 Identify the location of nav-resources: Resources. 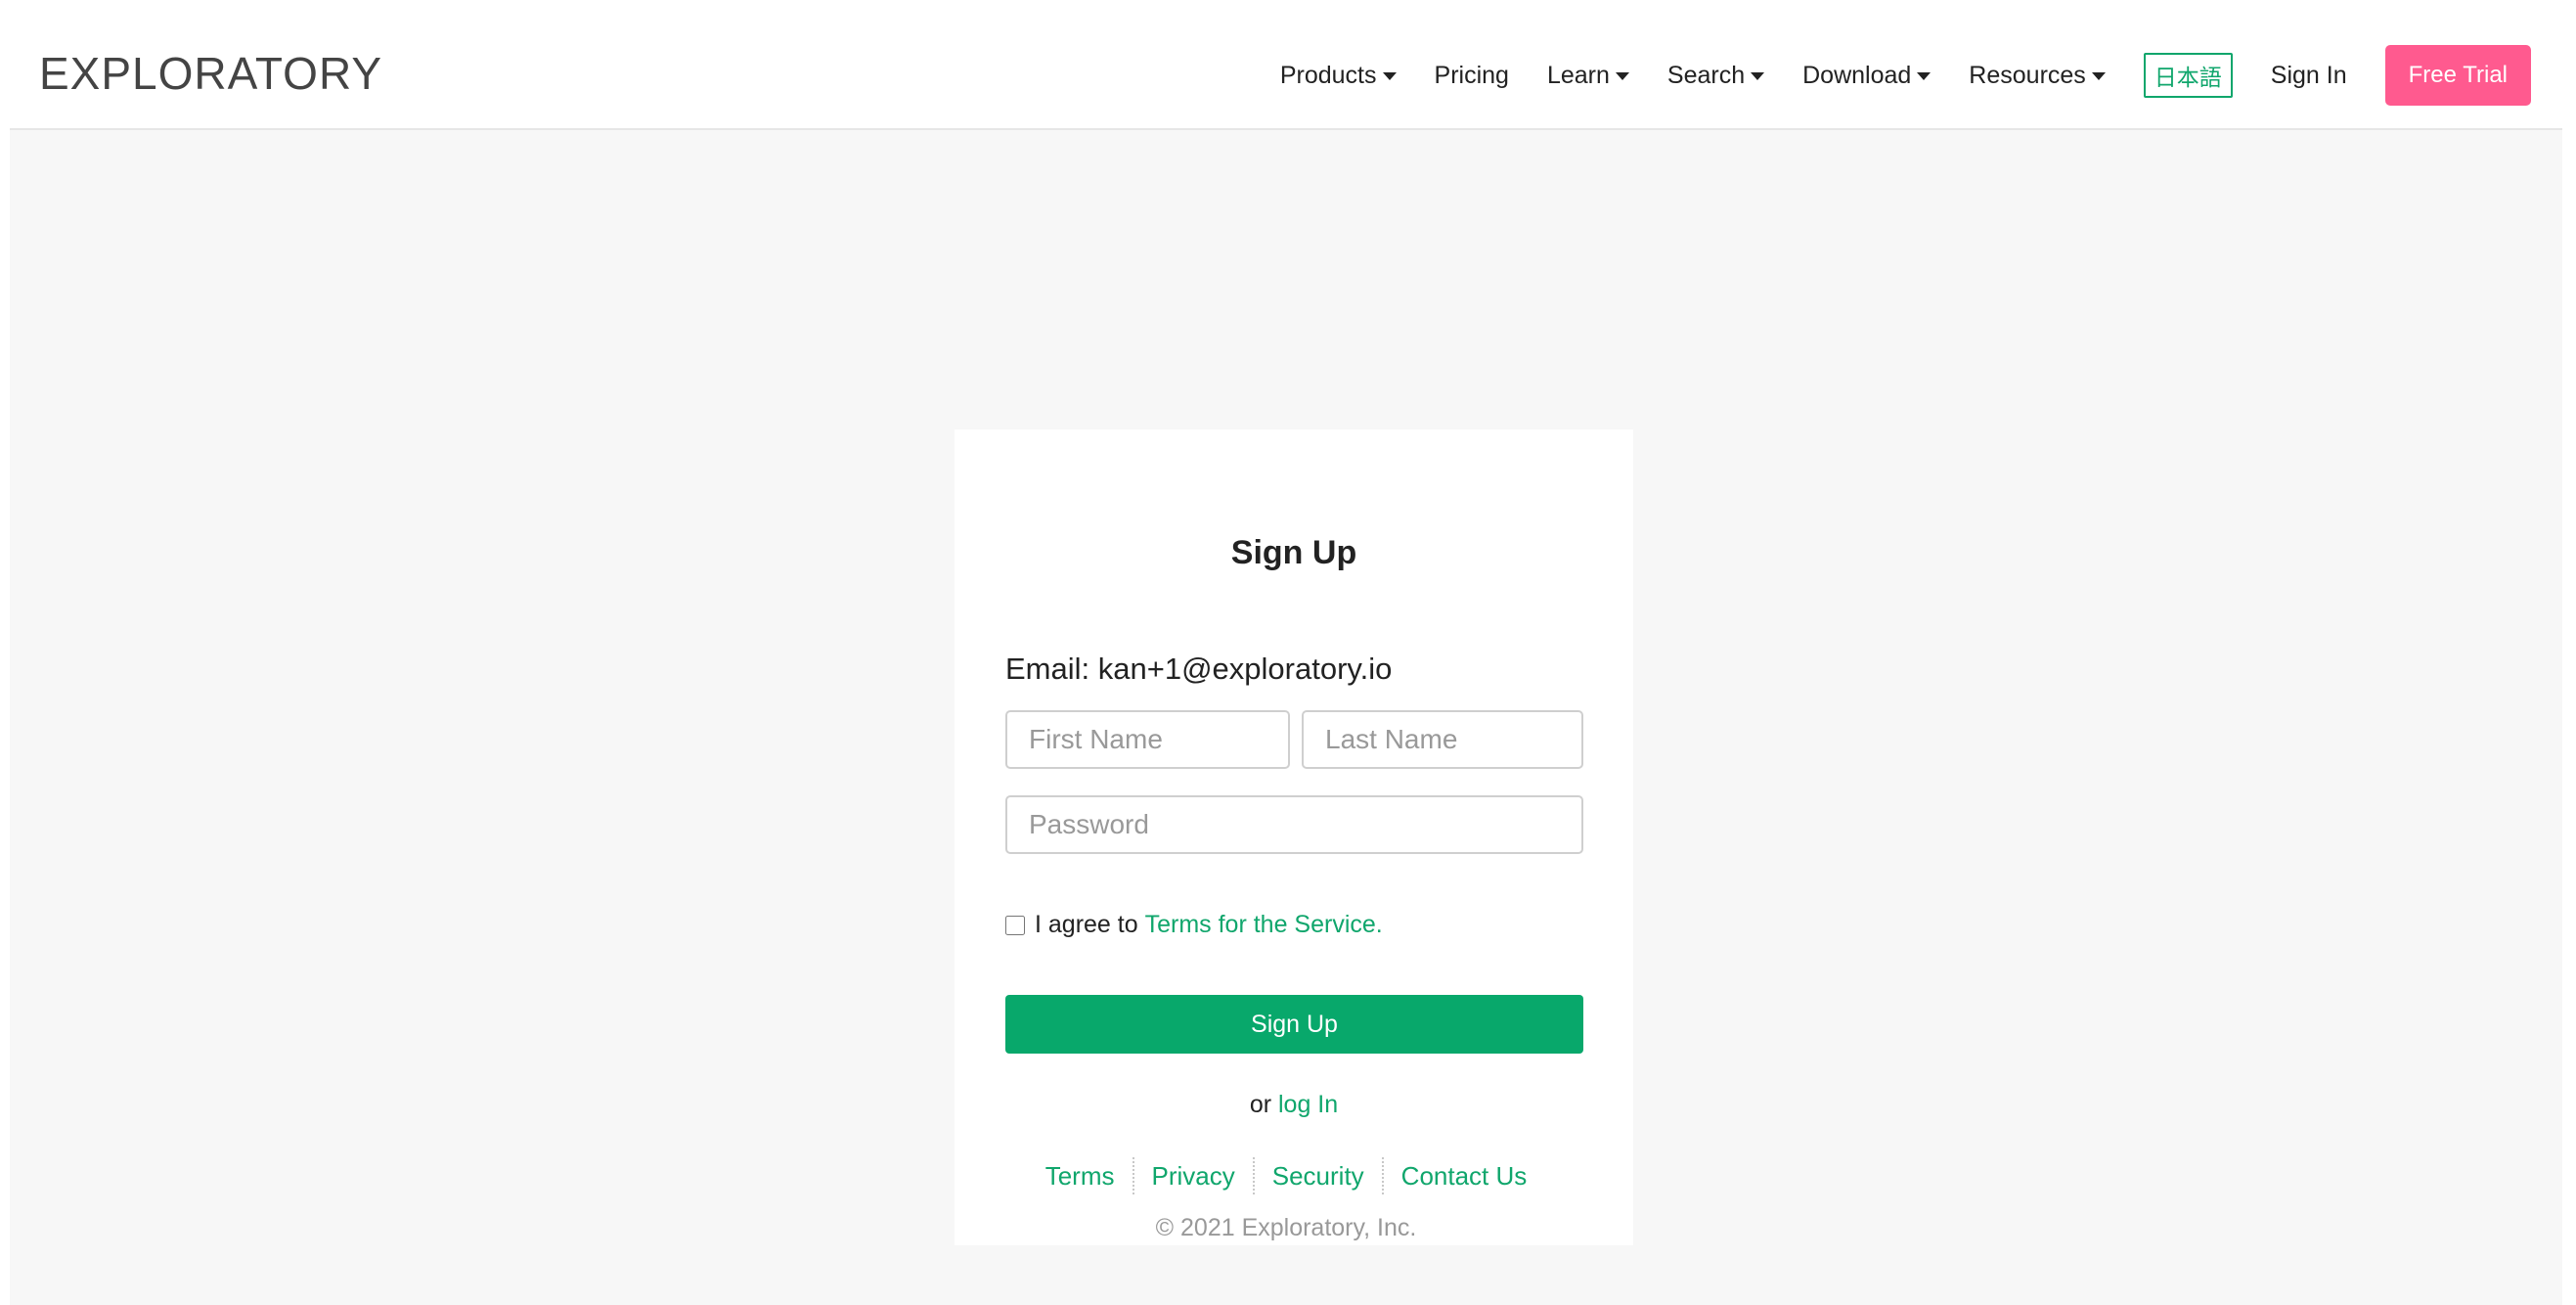
(2037, 76).